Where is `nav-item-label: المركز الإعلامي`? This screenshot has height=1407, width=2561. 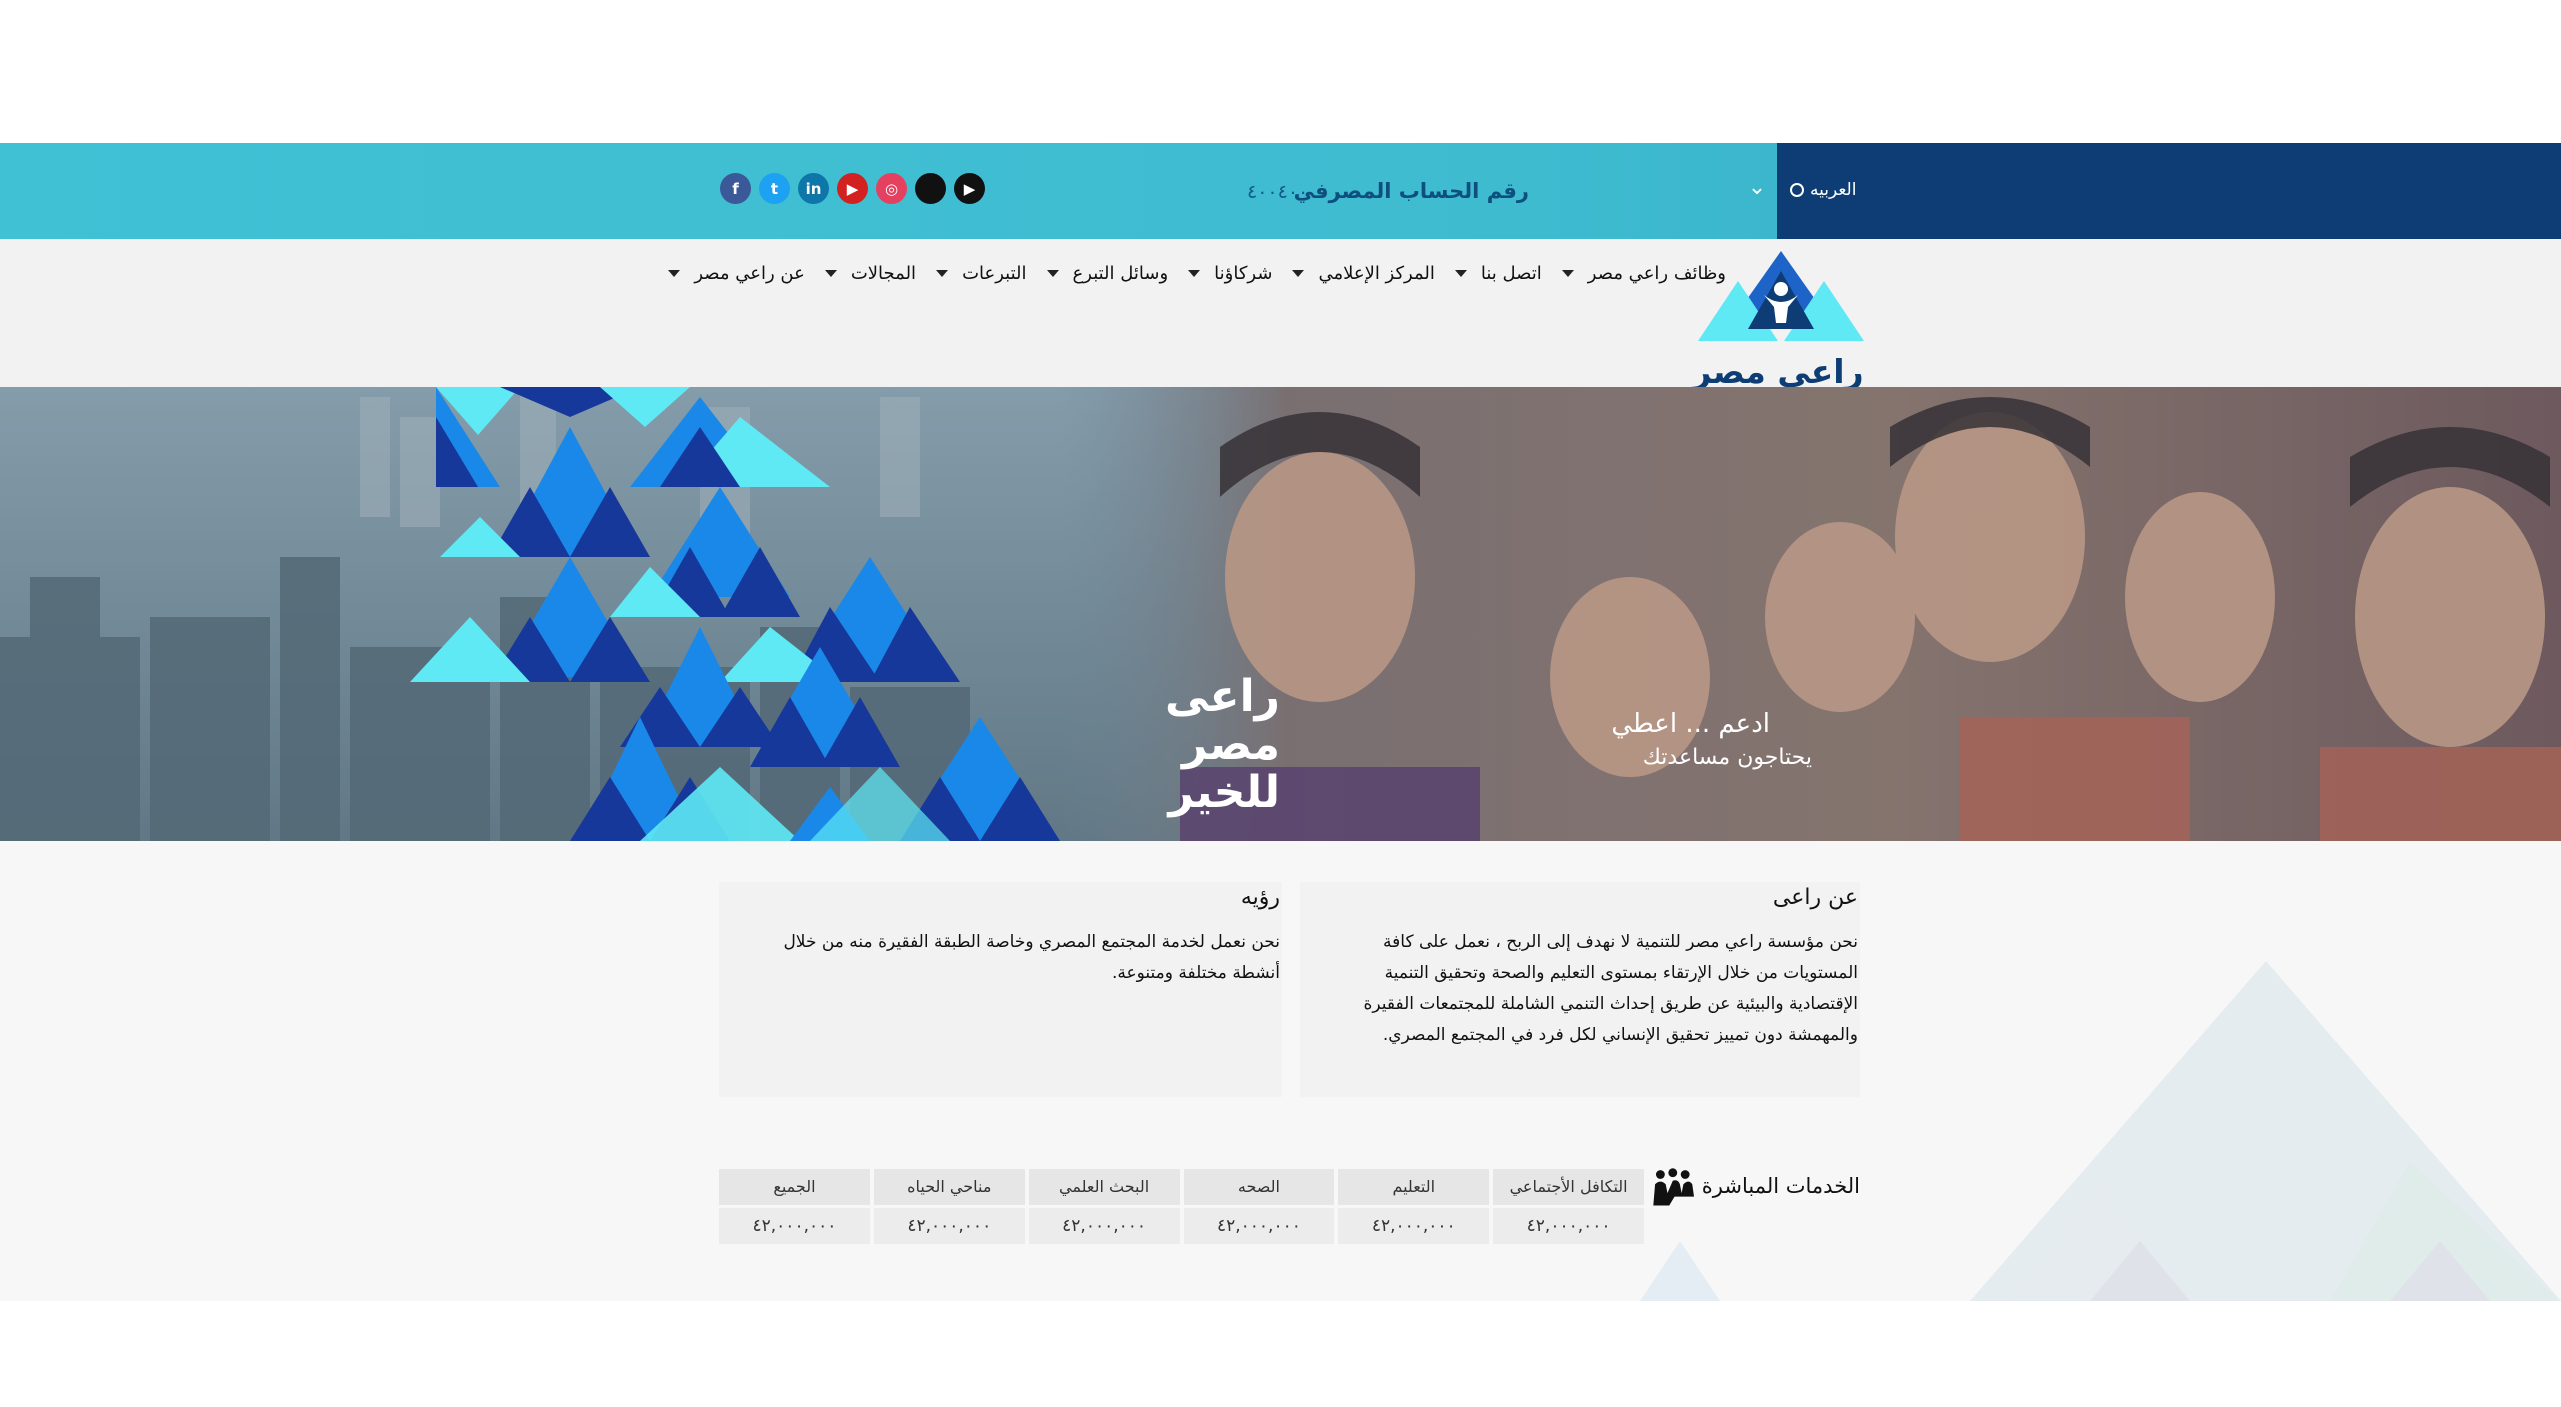 nav-item-label: المركز الإعلامي is located at coordinates (1376, 273).